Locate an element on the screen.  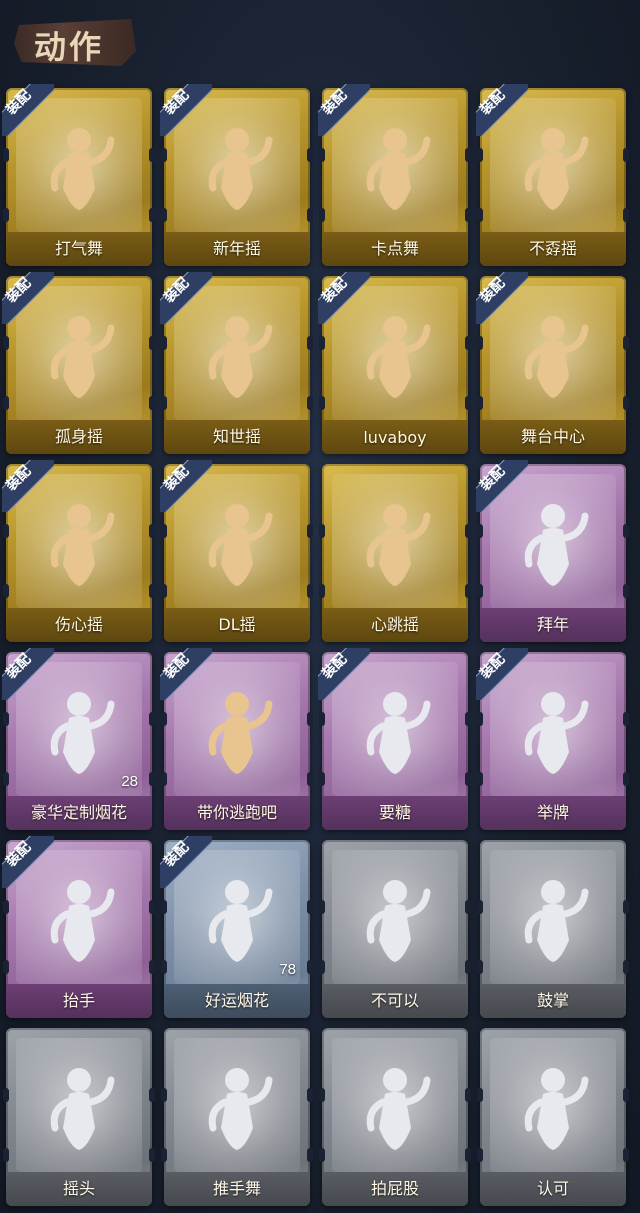
emote-card: 舞台中心 装配 is located at coordinates (552, 363).